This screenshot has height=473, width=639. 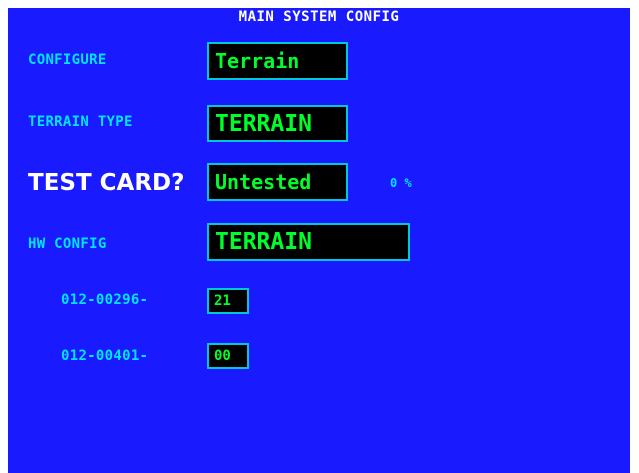 I want to click on part-number-label-2: 012-00401-, so click(x=105, y=356).